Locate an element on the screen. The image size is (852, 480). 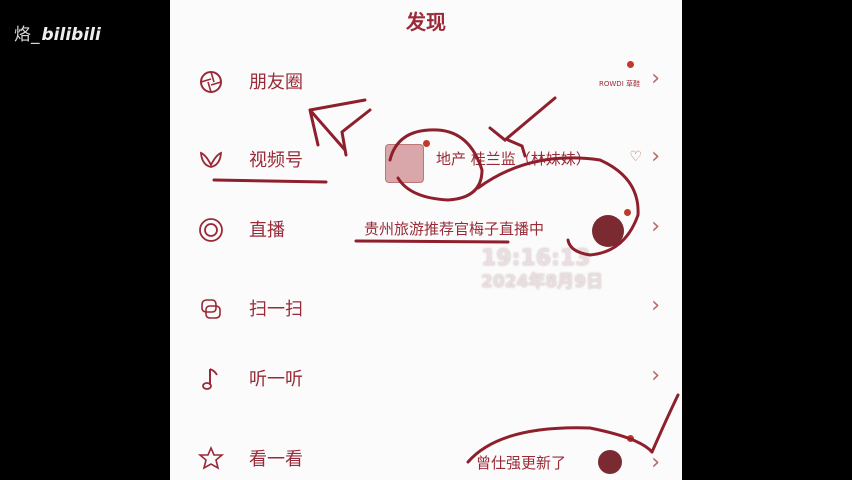
channels-icon is located at coordinates (211, 159).